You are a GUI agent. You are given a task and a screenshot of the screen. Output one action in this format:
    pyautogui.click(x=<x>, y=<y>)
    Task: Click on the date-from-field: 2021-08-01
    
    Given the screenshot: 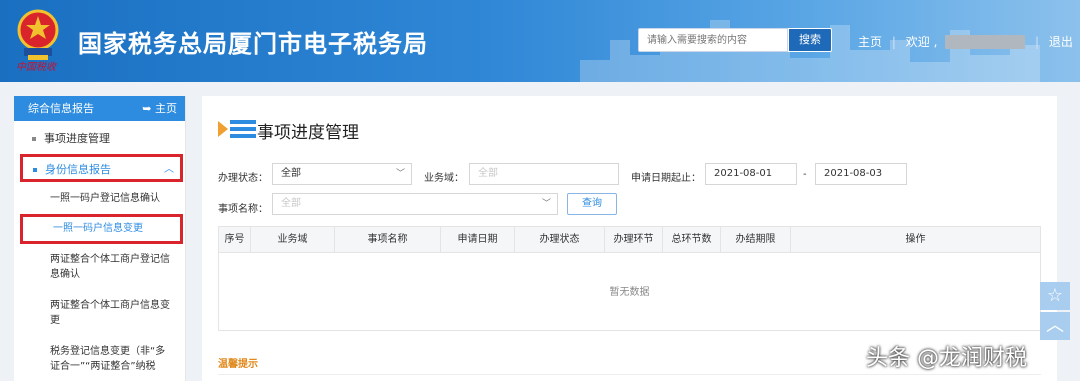 What is the action you would take?
    pyautogui.click(x=751, y=174)
    